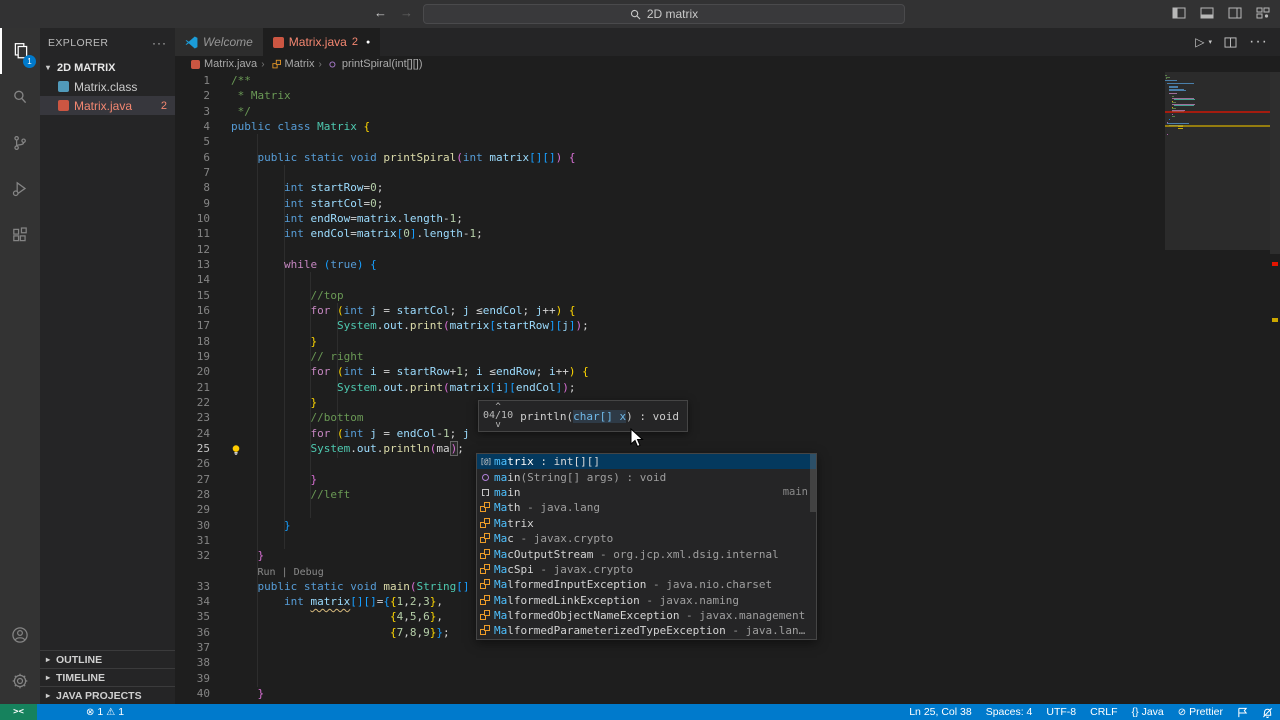 The height and width of the screenshot is (720, 1280). Describe the element at coordinates (664, 14) in the screenshot. I see `command-center-search: 2D matrix` at that location.